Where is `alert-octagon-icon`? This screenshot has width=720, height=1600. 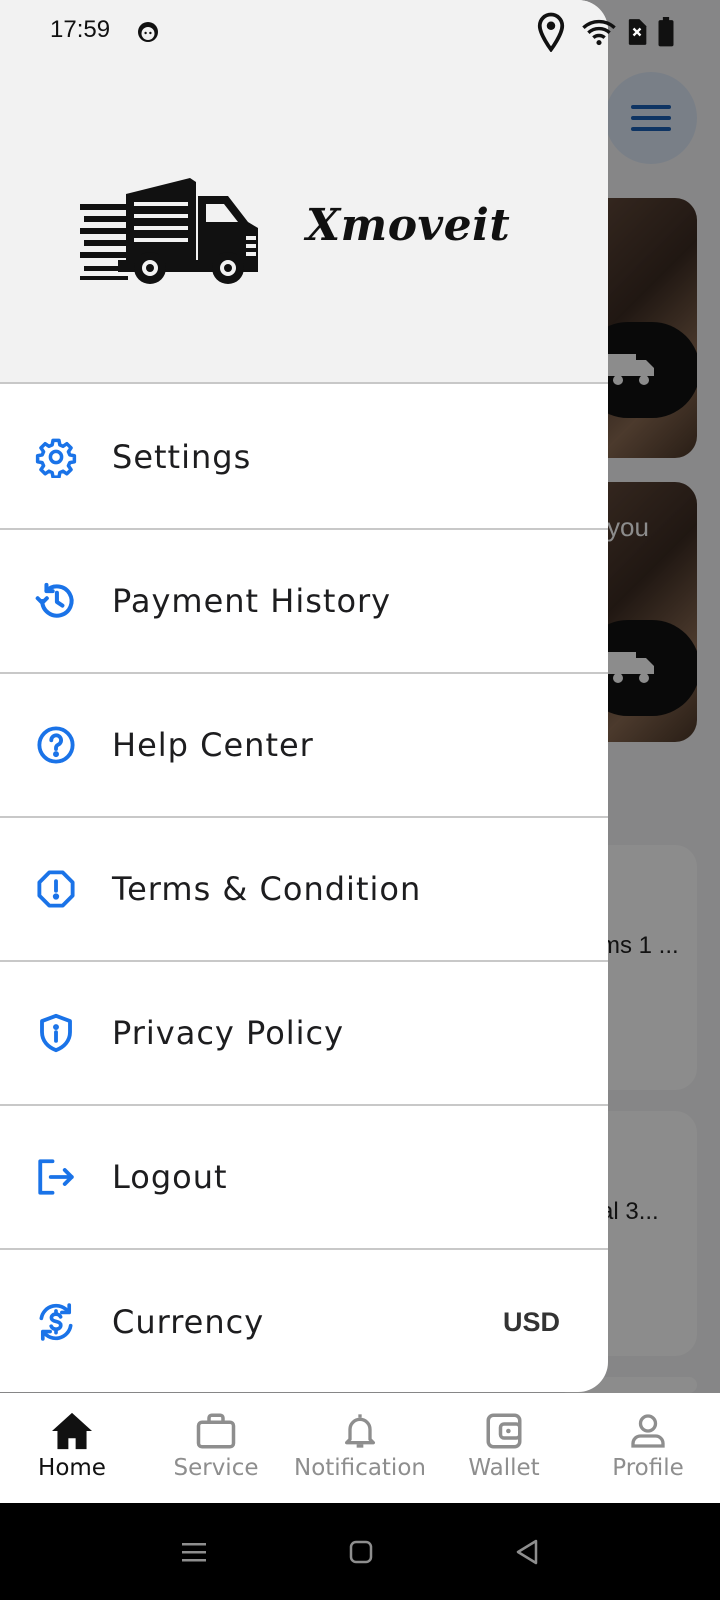 alert-octagon-icon is located at coordinates (56, 889).